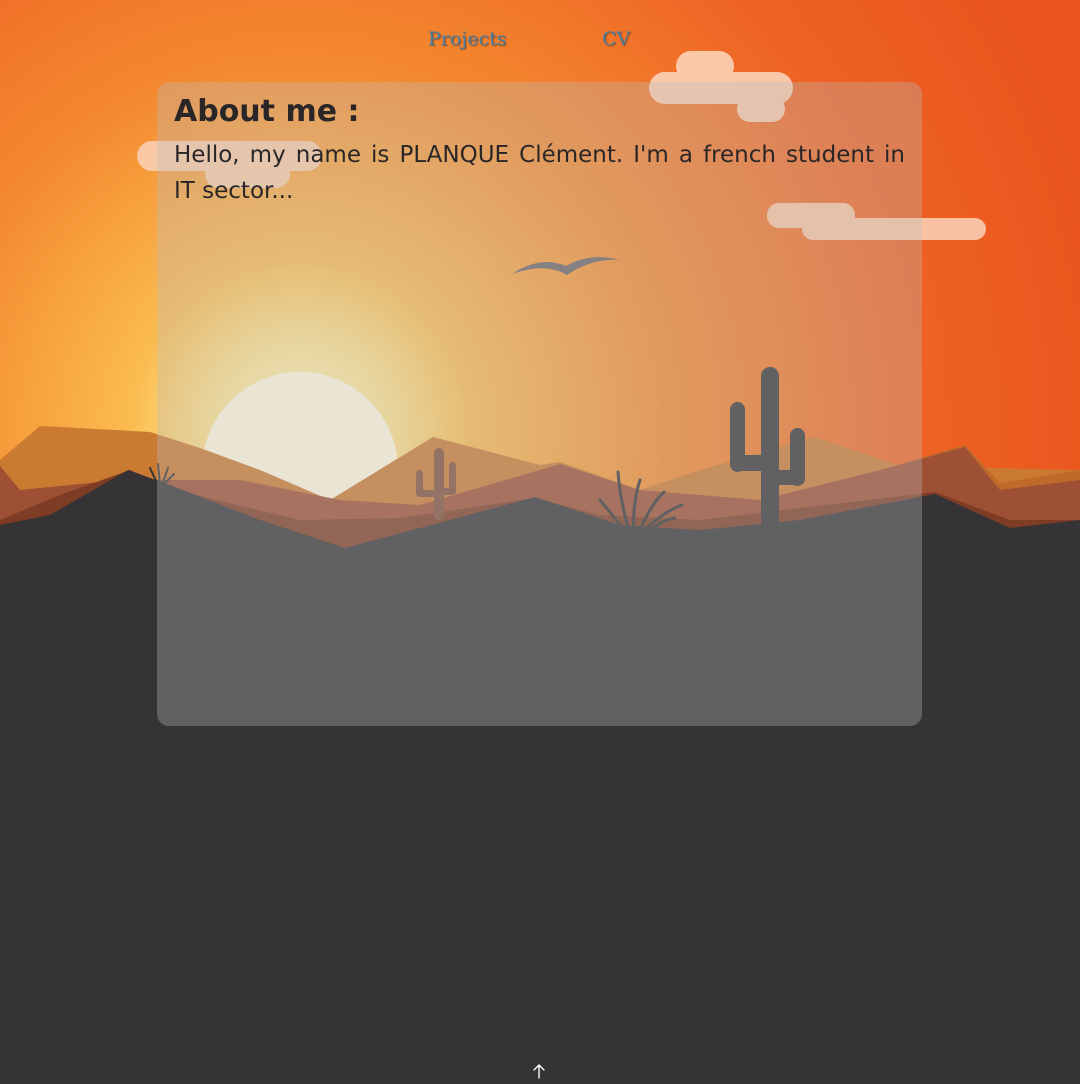  Describe the element at coordinates (467, 39) in the screenshot. I see `nav-link-projects: Projects` at that location.